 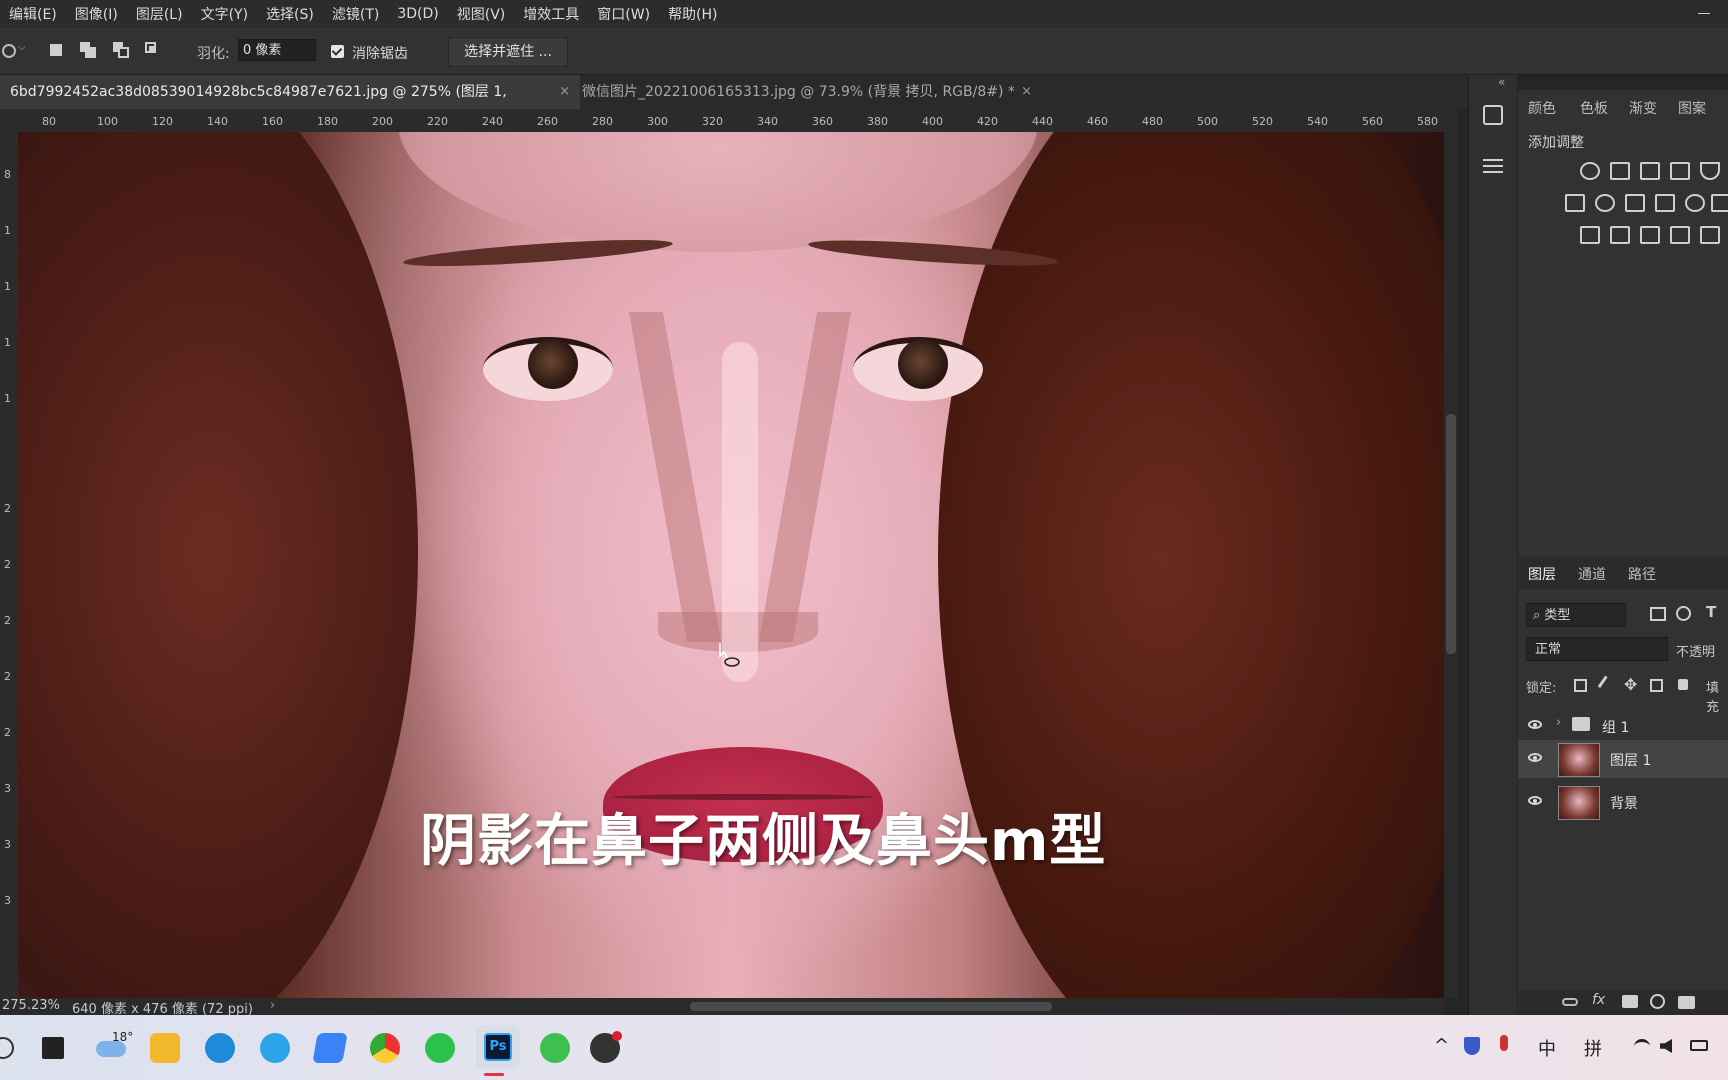 I want to click on chevron-up-icon: ^, so click(x=1441, y=1045).